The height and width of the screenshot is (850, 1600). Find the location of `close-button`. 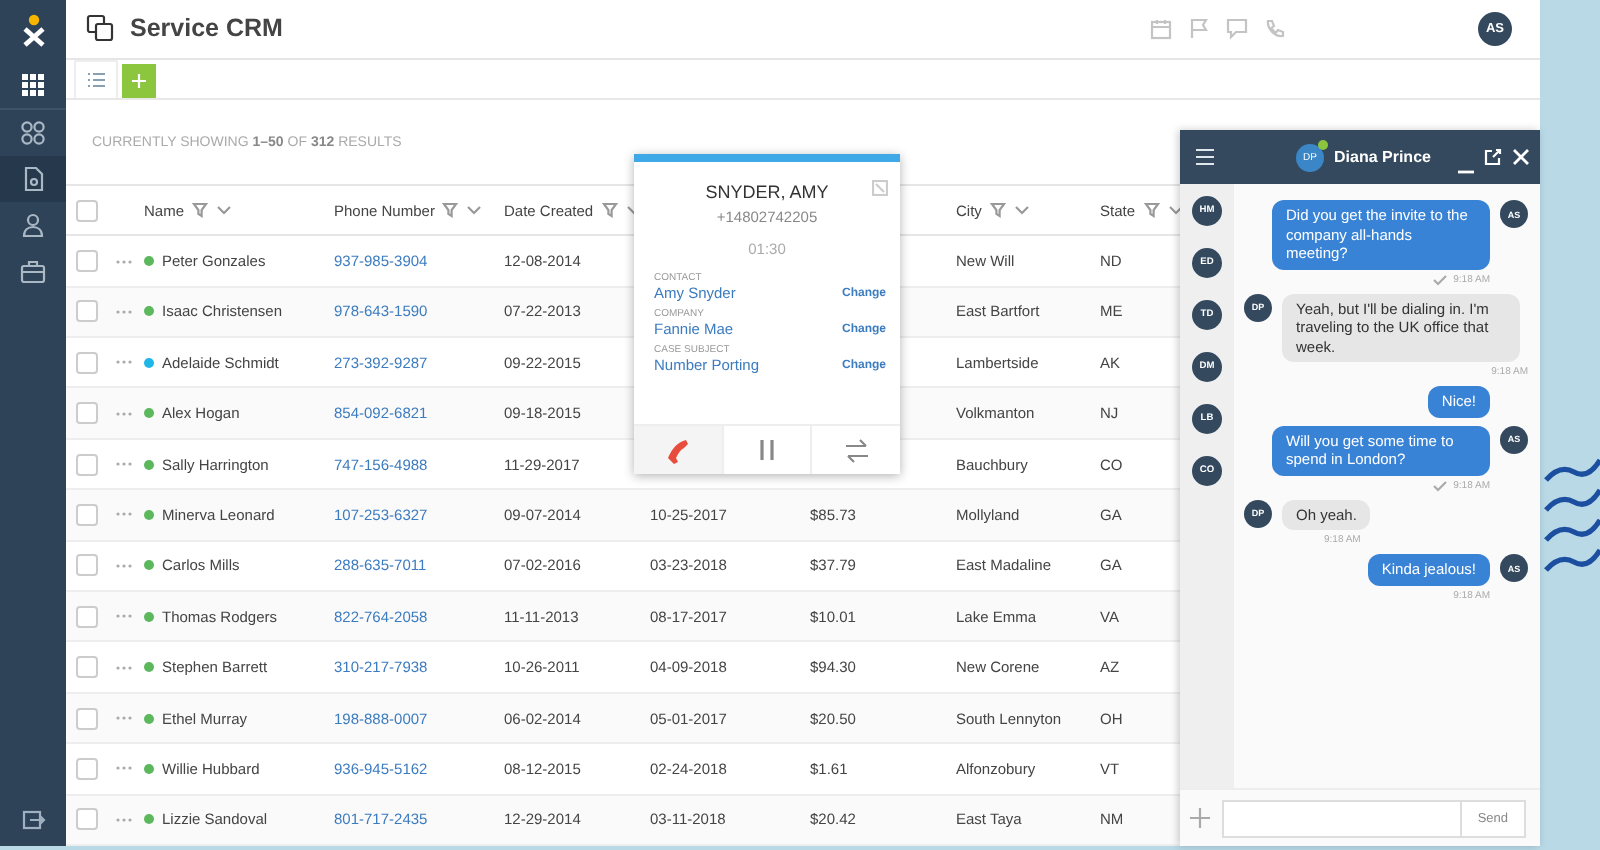

close-button is located at coordinates (1521, 157).